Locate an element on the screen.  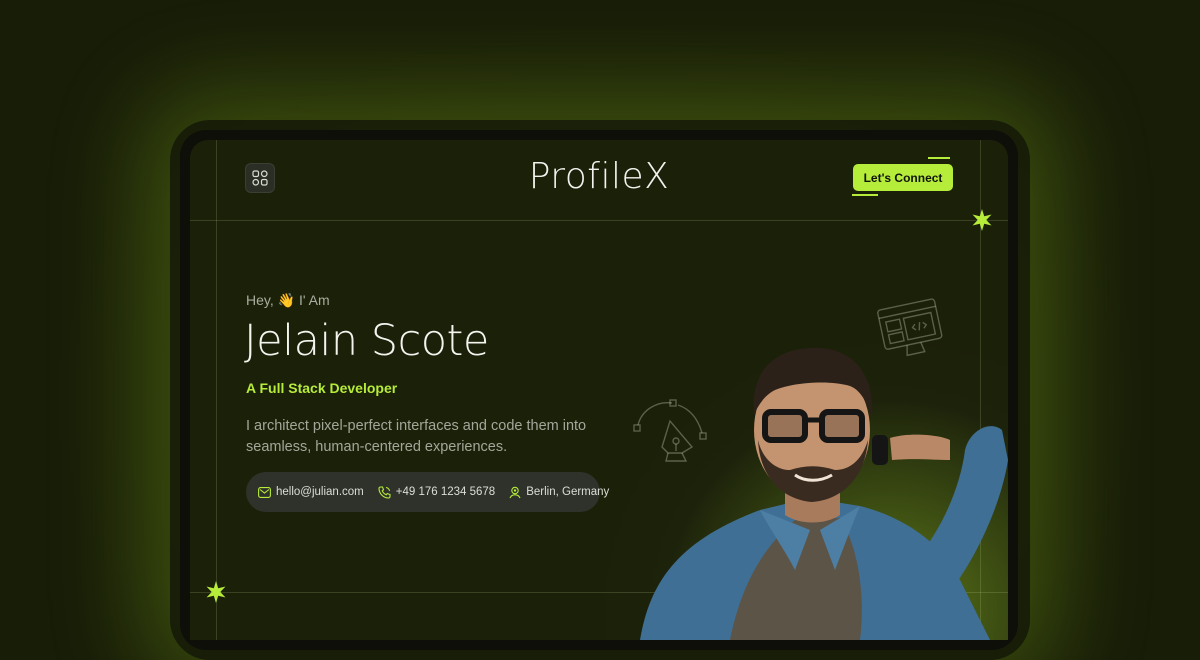
phone-icon is located at coordinates (384, 492).